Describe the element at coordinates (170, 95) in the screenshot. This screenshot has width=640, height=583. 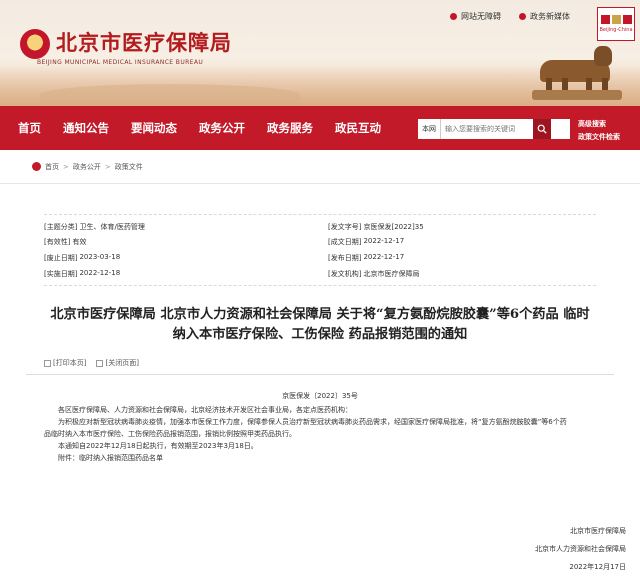
I see `banner-landscape` at that location.